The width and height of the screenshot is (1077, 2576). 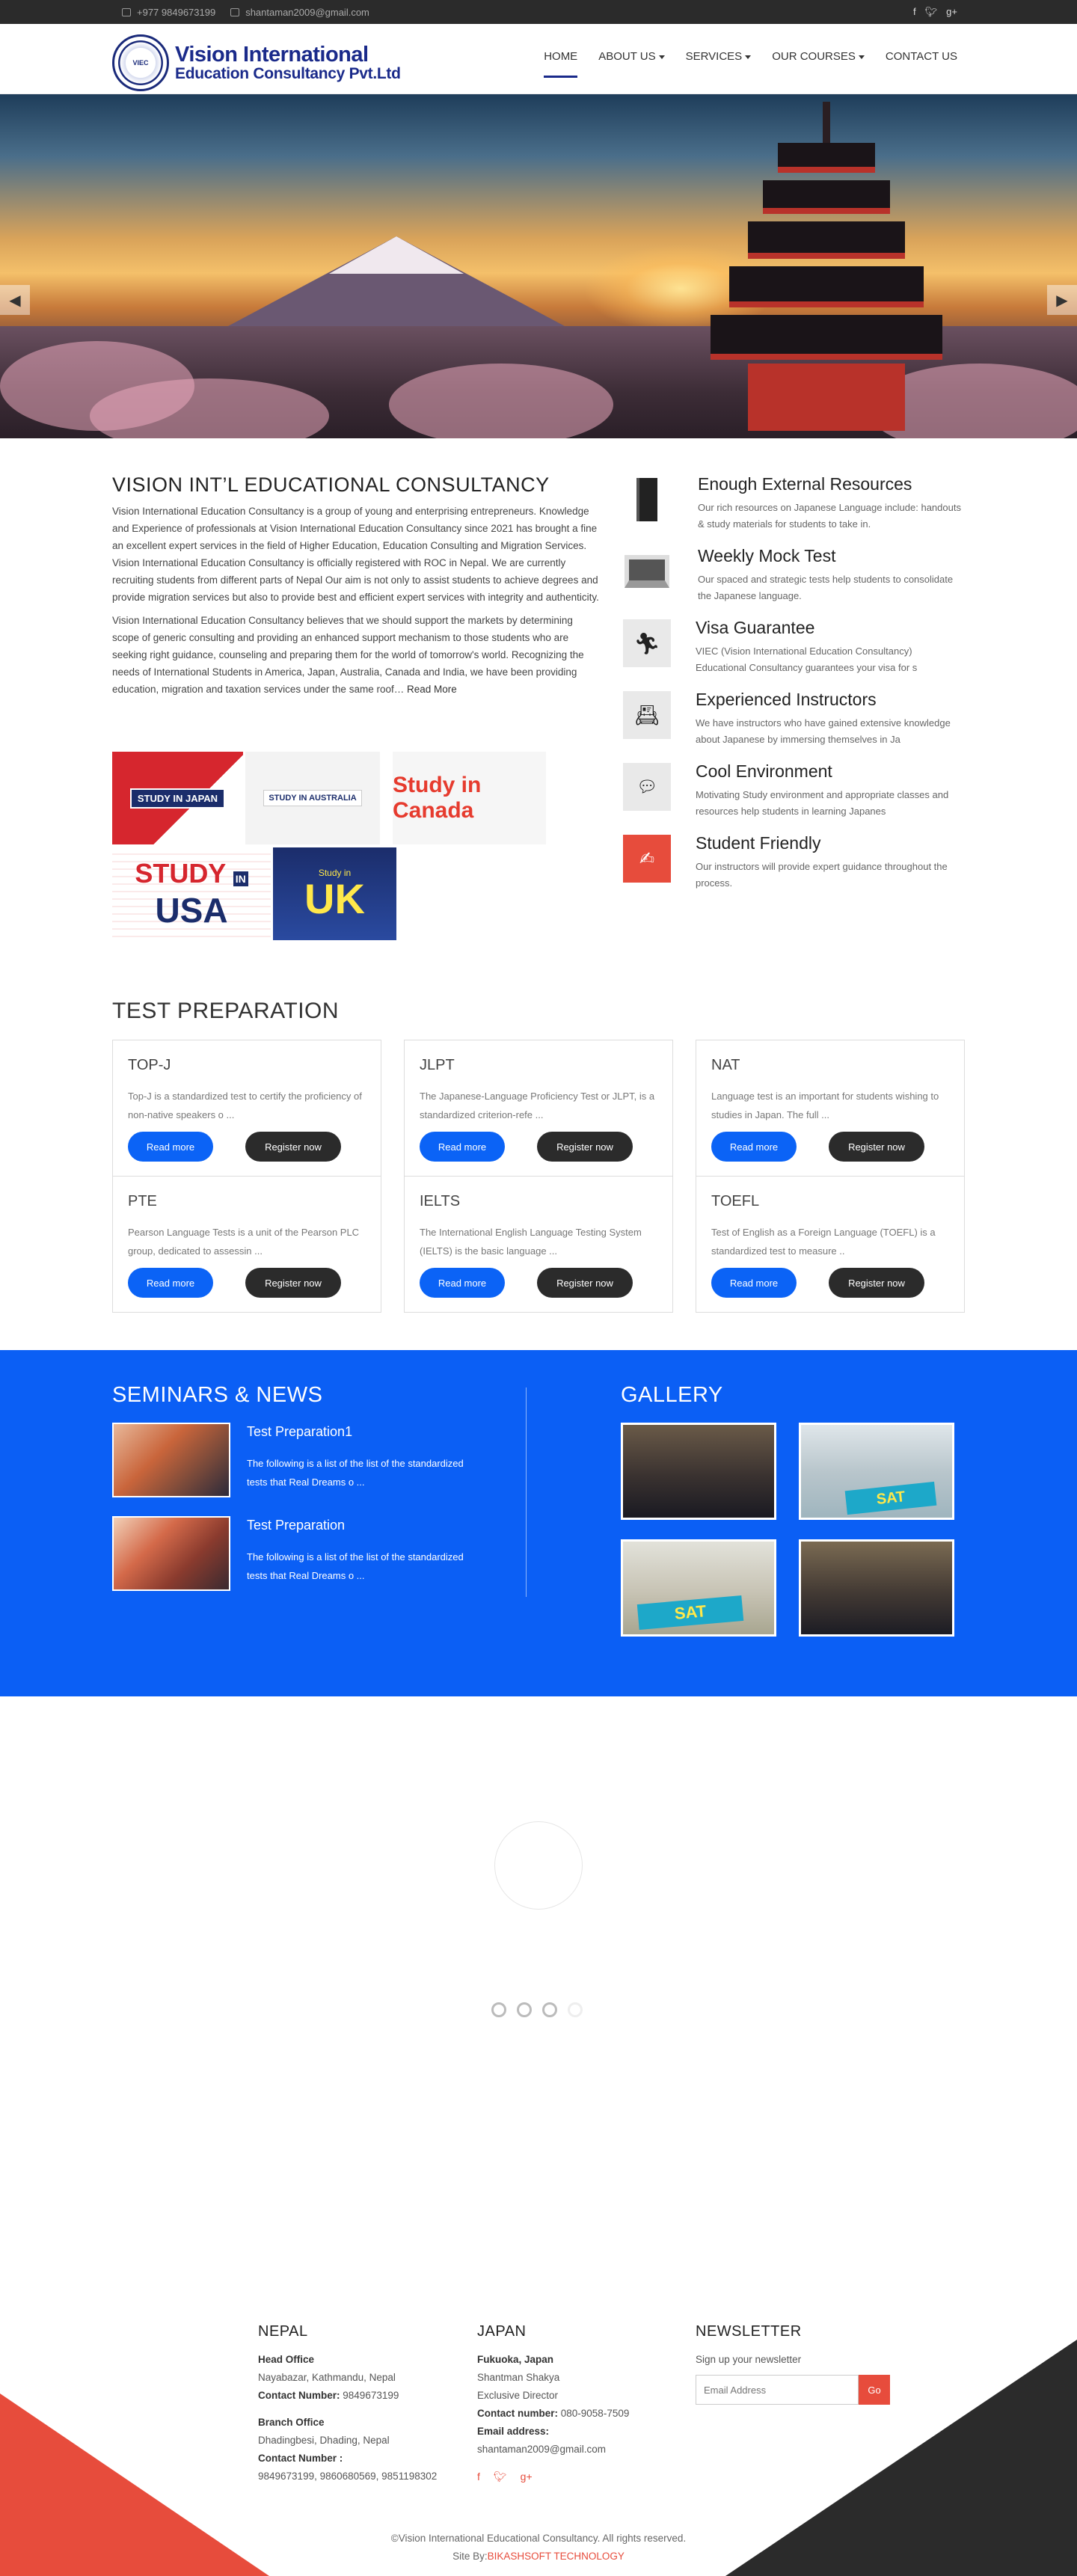 I want to click on gallery-image-sat: SAT, so click(x=876, y=1471).